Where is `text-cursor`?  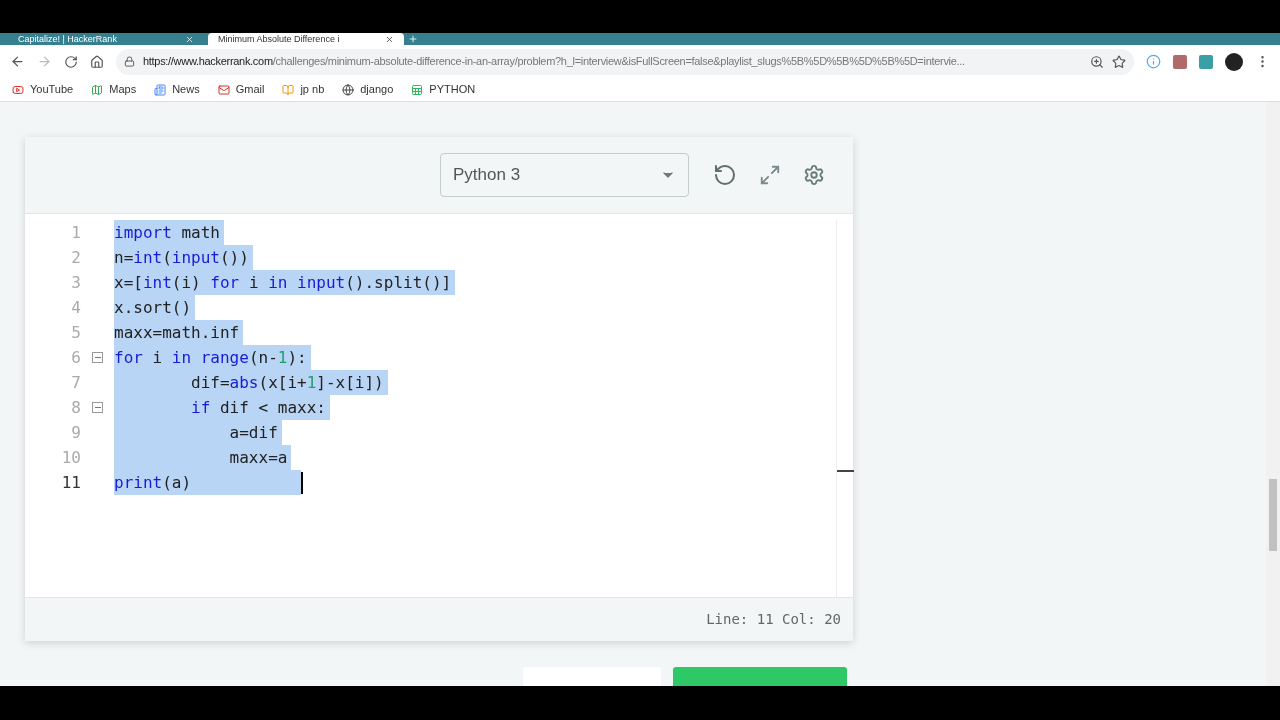
text-cursor is located at coordinates (302, 482).